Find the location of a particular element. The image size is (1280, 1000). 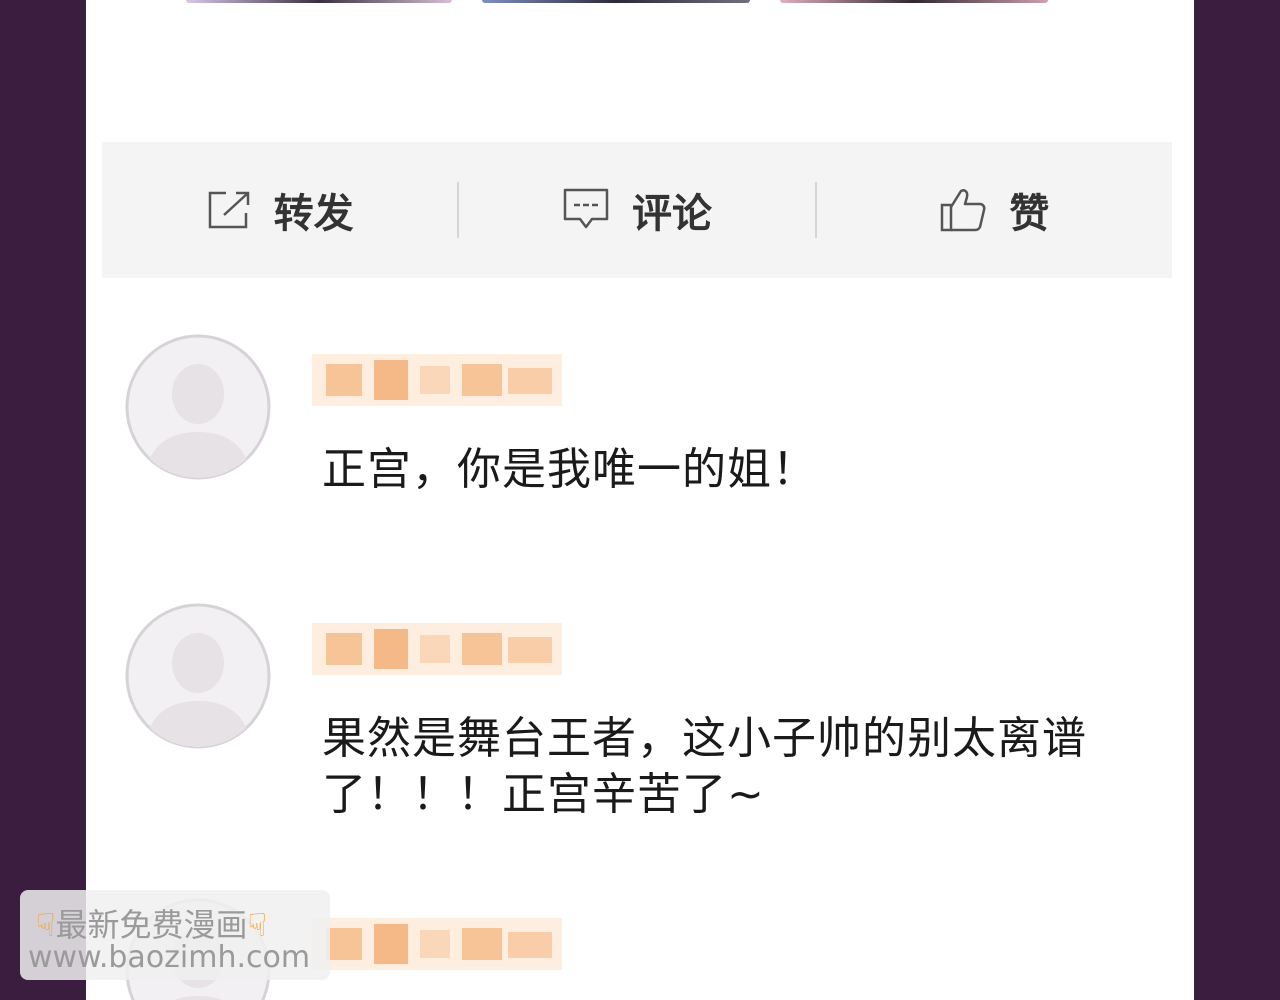

comment-text: 果然是舞台王者，这小子帅的别太离谱了！！！正宫辛苦了~ is located at coordinates (704, 766).